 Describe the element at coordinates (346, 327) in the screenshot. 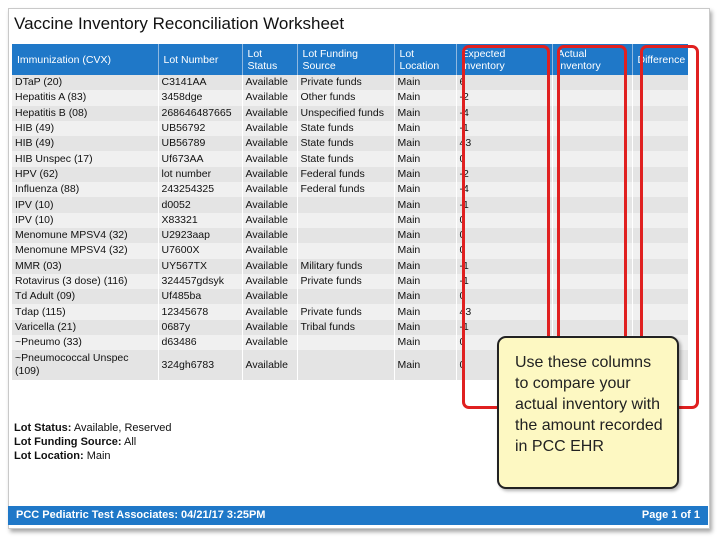

I see `cell-funding-source: Tribal funds` at that location.